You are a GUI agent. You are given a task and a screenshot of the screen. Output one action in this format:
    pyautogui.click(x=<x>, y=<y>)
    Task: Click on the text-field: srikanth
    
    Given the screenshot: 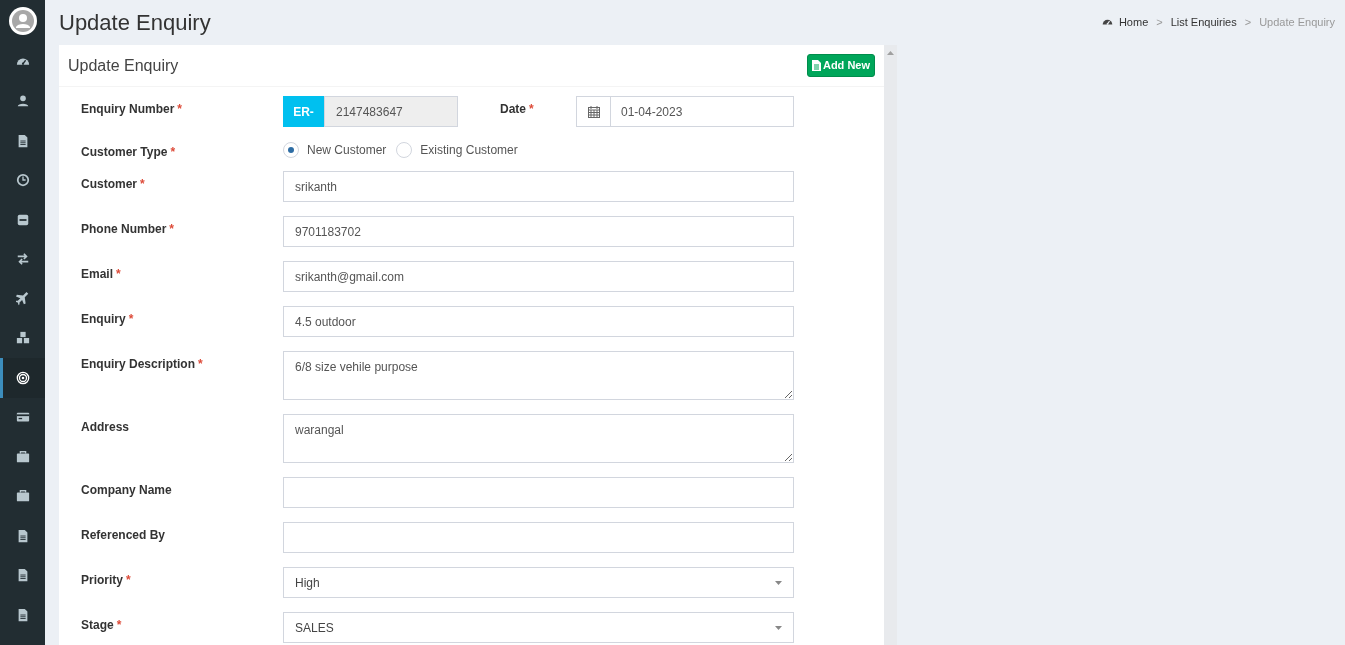 What is the action you would take?
    pyautogui.click(x=538, y=186)
    